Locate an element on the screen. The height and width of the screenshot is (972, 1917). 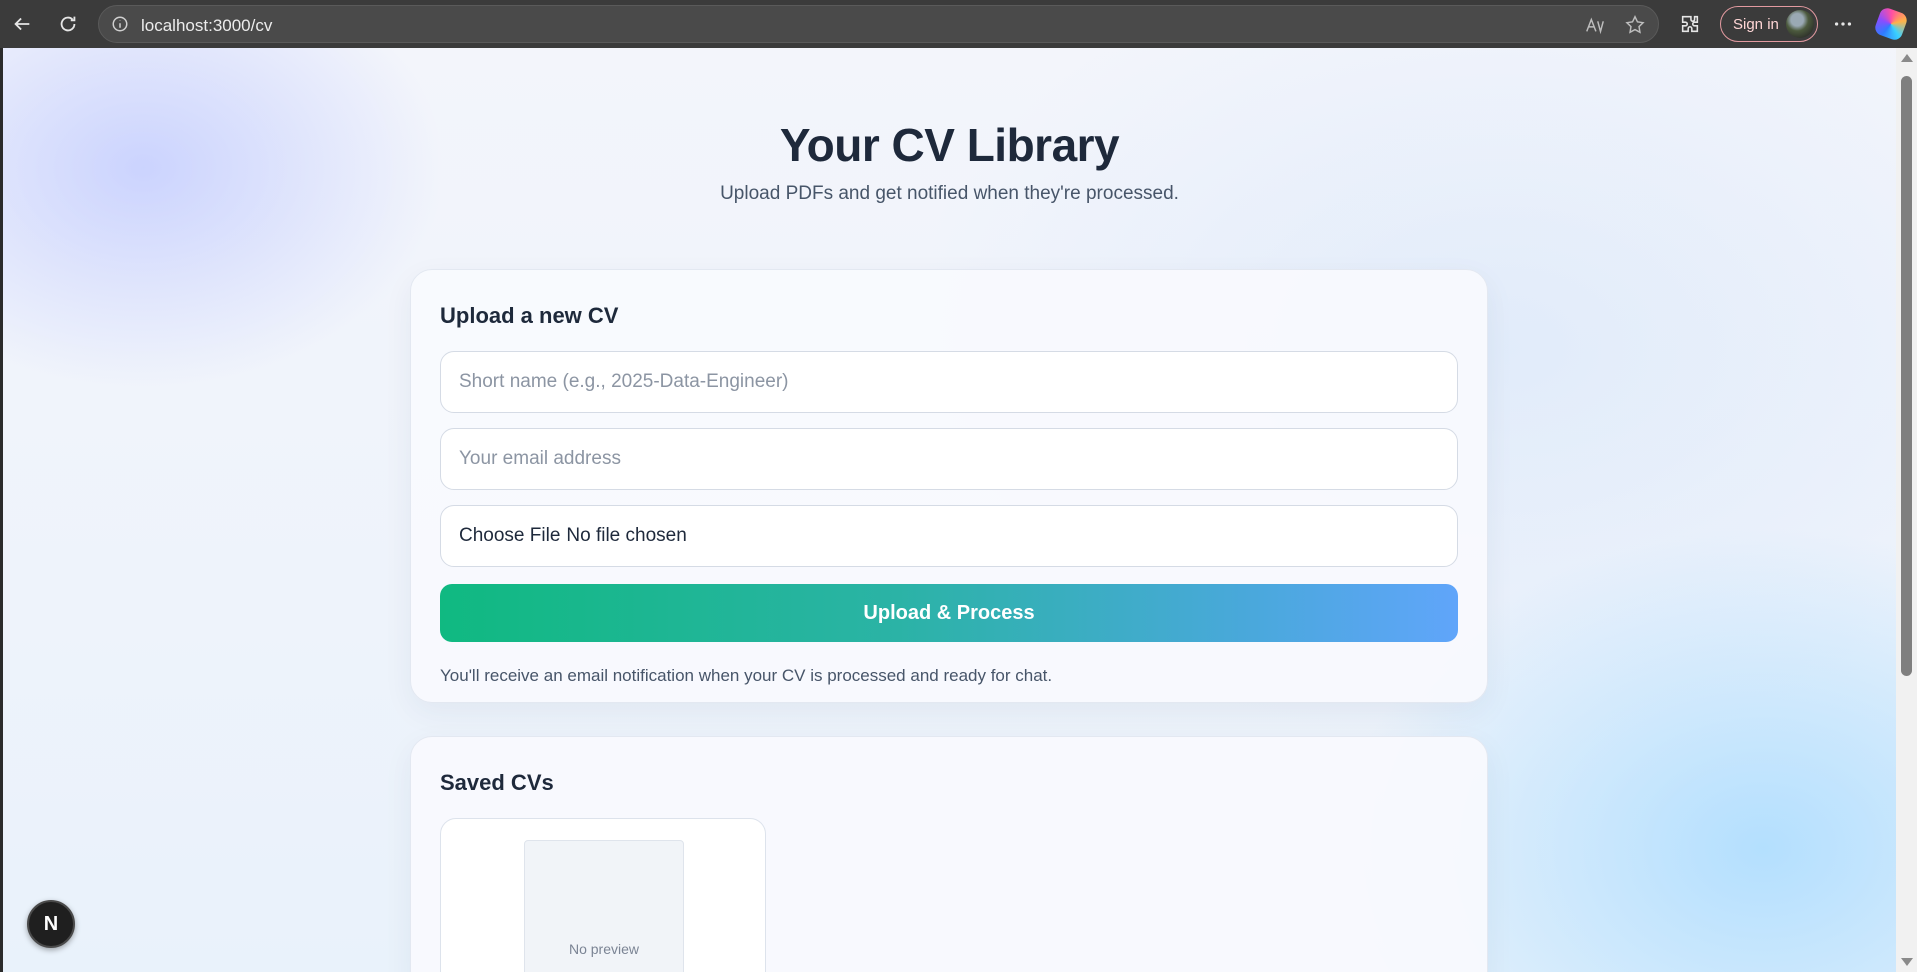
file-status-text: No file chosen is located at coordinates (626, 535).